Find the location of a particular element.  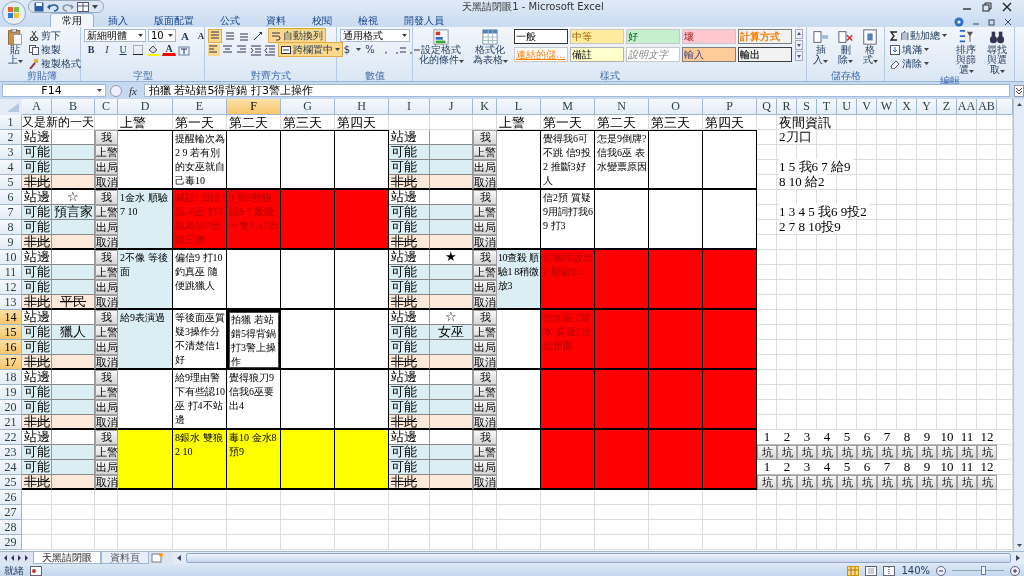

ribbon-button: 格式 is located at coordinates (870, 47).